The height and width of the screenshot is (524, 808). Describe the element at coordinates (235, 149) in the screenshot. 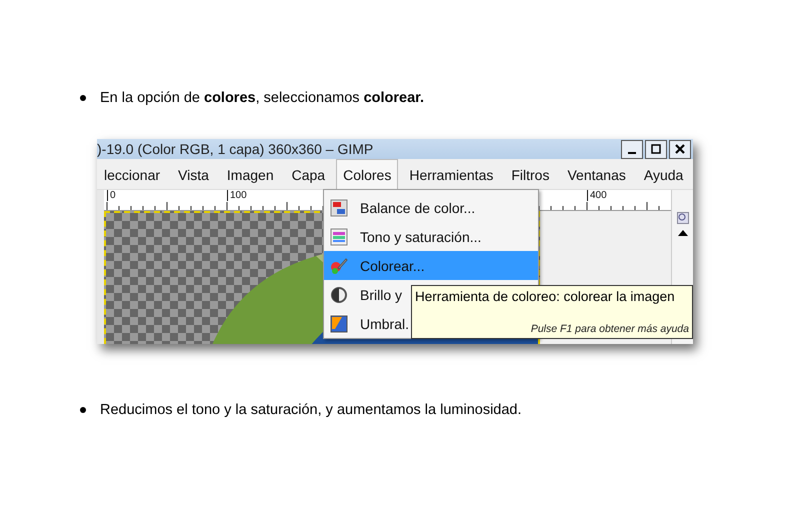

I see `window-title: )-19.0 (Color RGB, 1 capa) 360x360 – GIMP` at that location.